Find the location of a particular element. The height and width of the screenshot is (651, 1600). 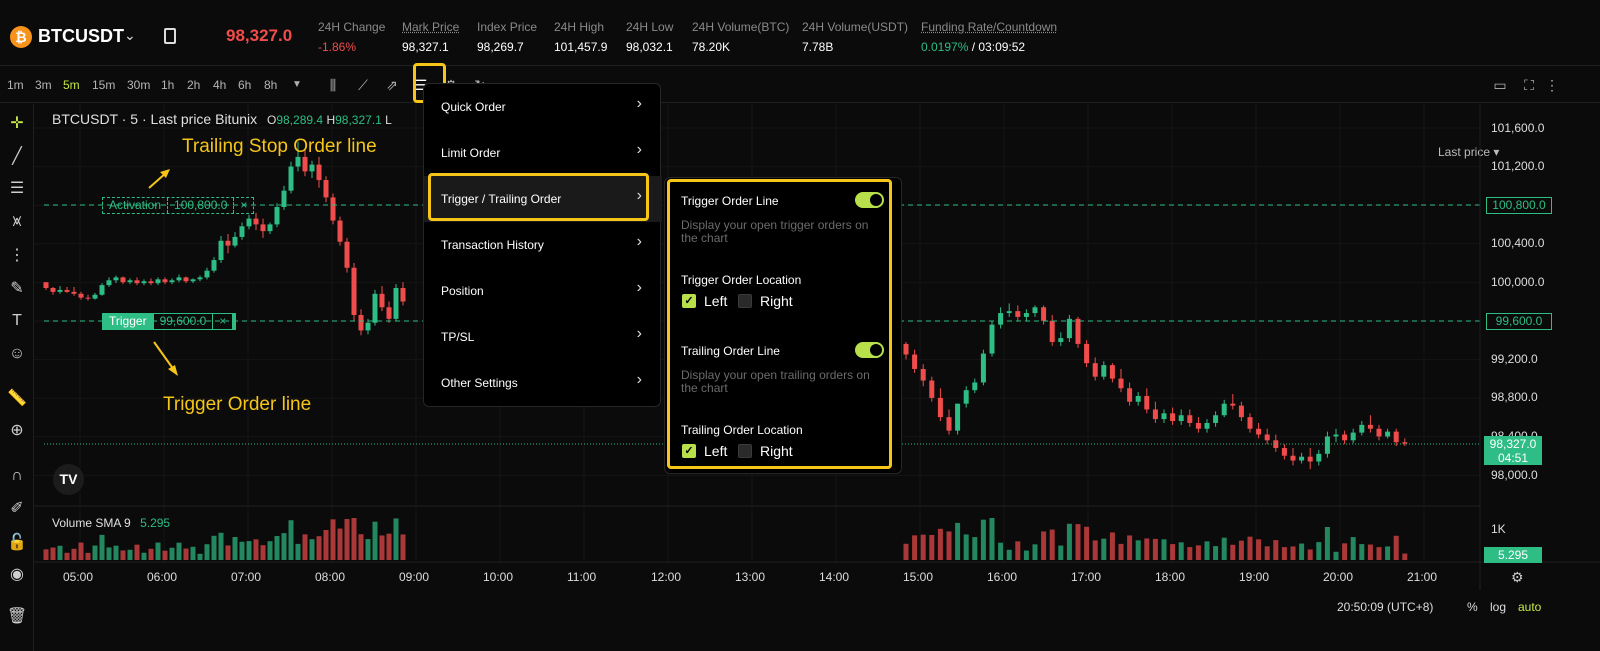

time-axis-label: 07:00 is located at coordinates (246, 577).